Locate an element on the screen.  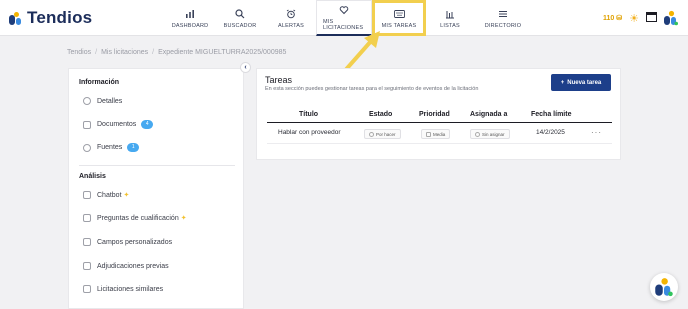
assistant-launcher-button is located at coordinates (664, 287).